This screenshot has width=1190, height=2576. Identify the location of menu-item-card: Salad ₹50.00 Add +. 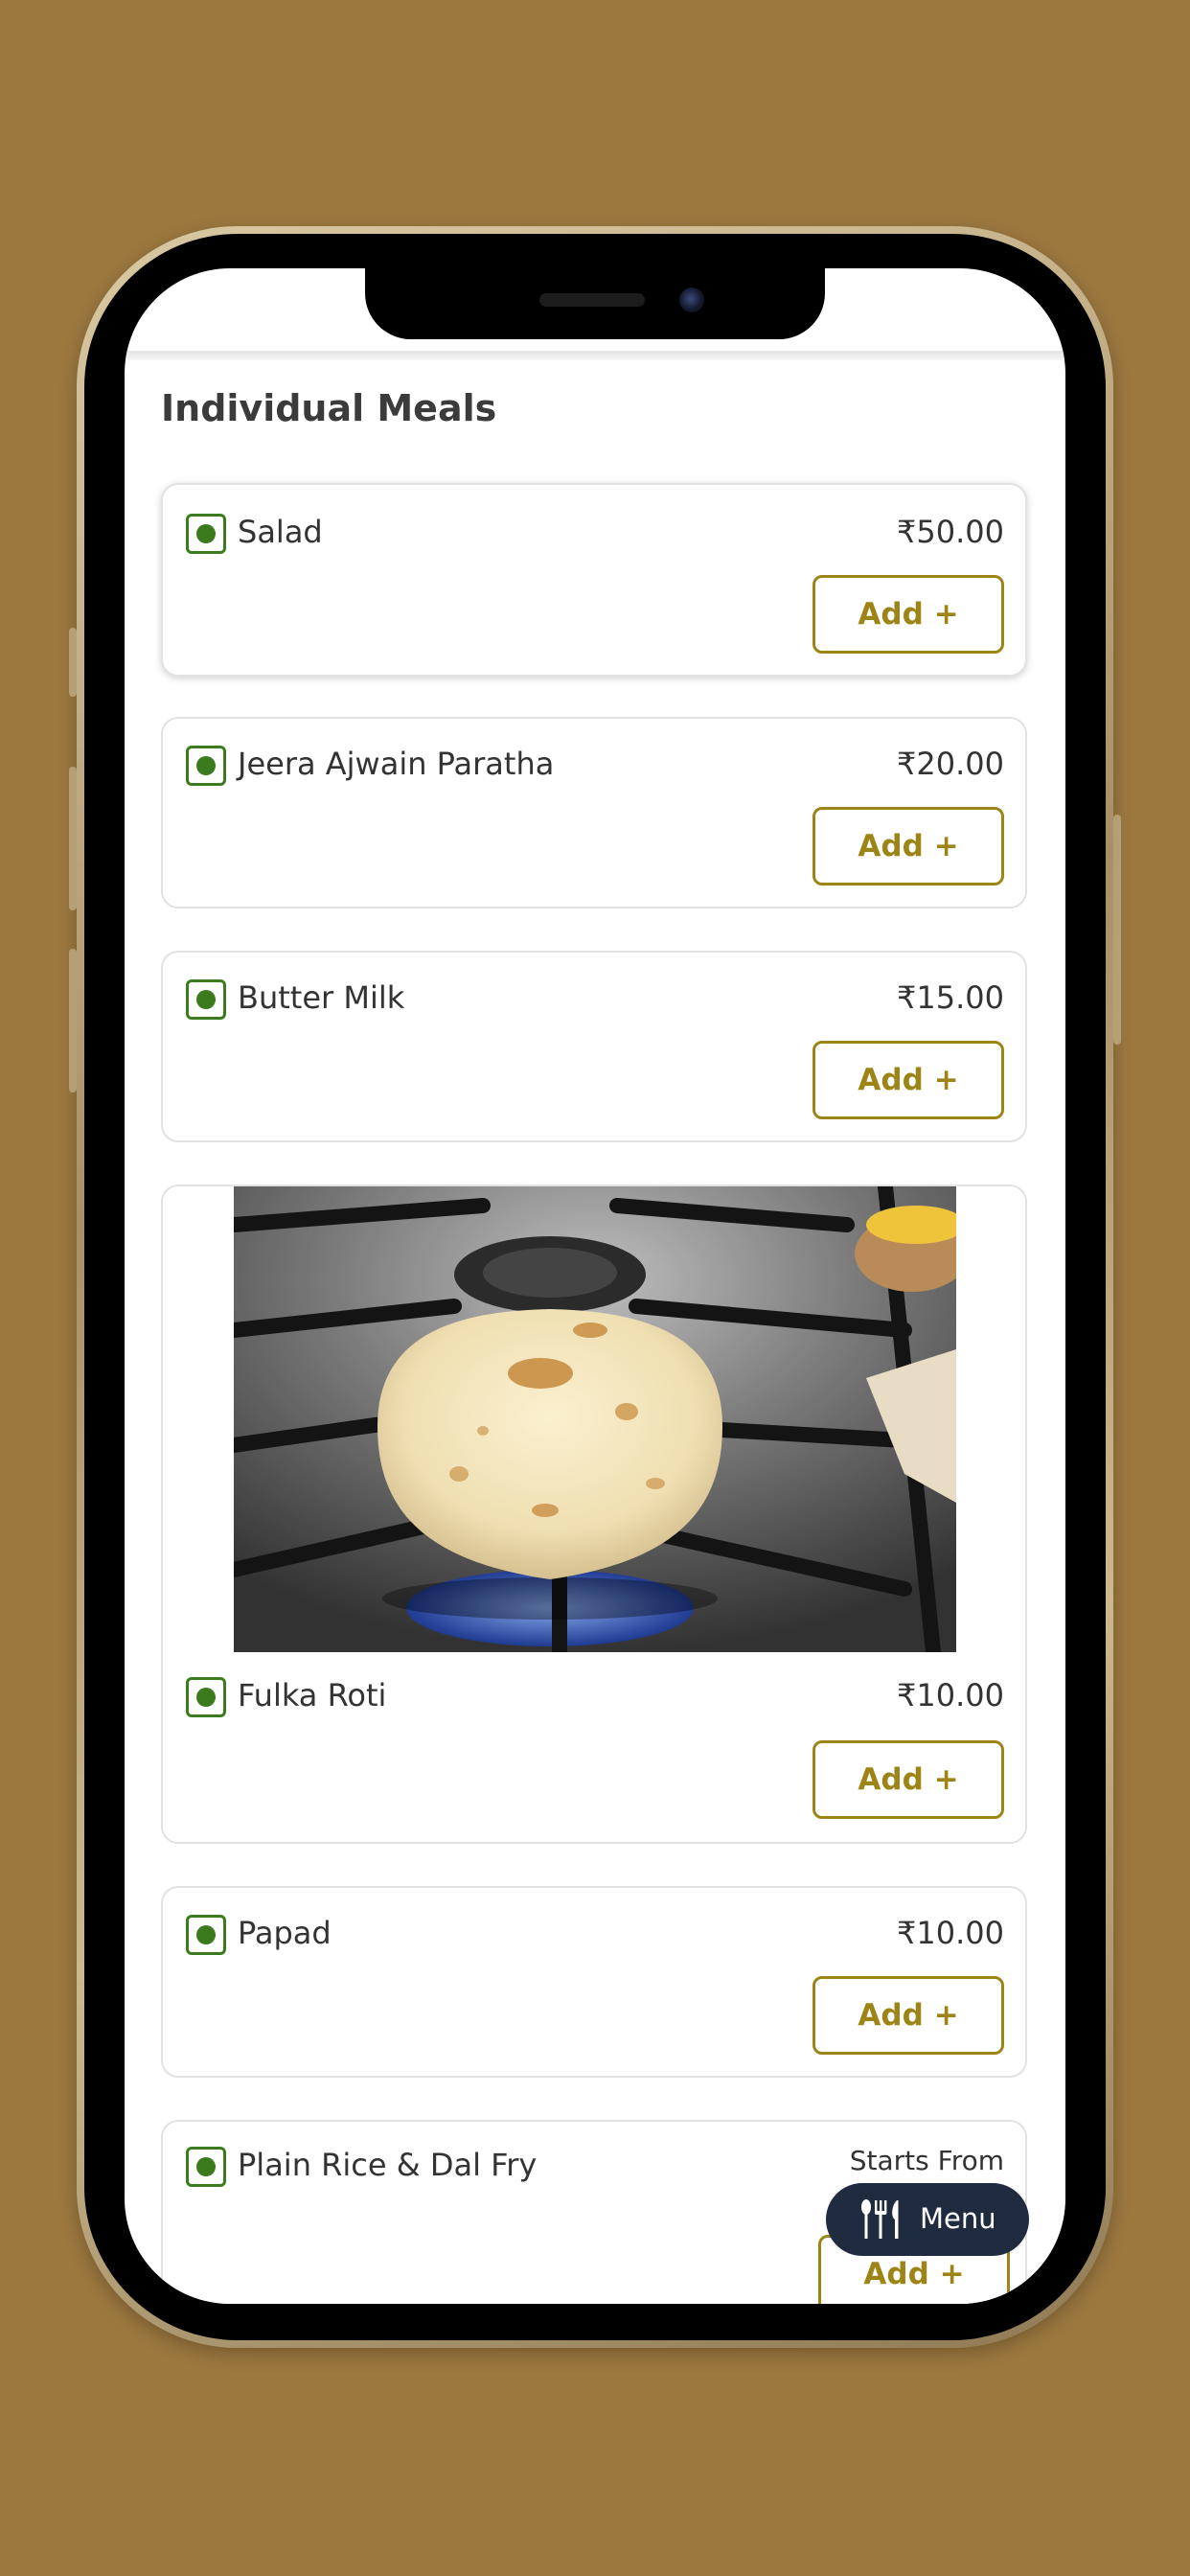
(594, 580).